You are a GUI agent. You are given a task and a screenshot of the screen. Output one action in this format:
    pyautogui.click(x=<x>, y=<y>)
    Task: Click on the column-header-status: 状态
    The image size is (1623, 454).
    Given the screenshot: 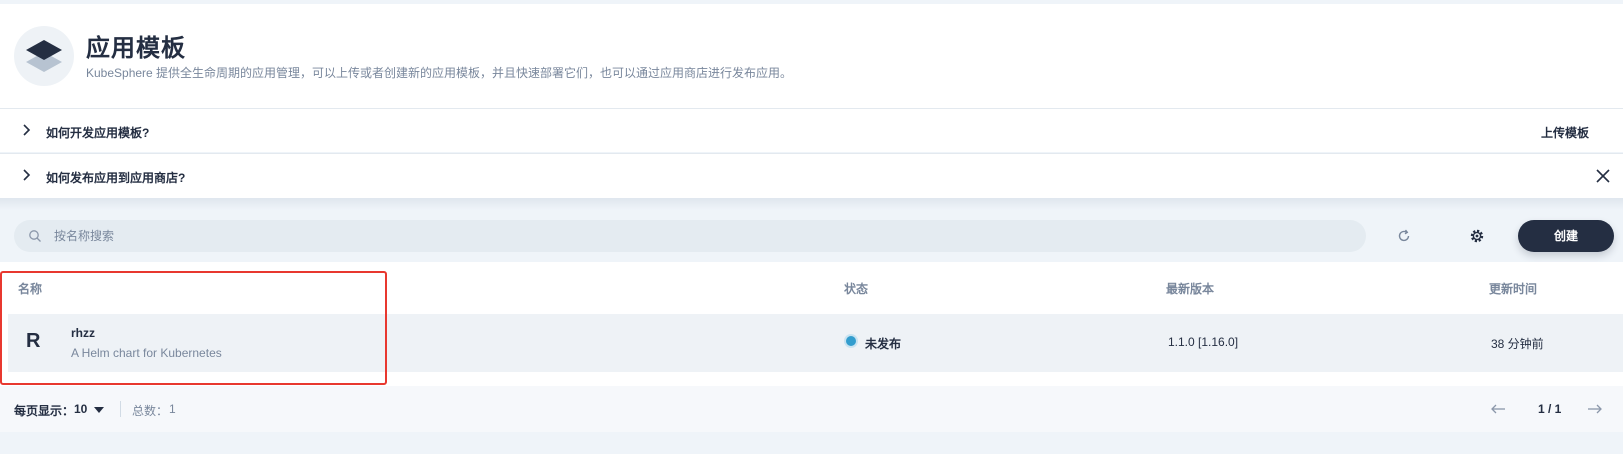 What is the action you would take?
    pyautogui.click(x=856, y=288)
    